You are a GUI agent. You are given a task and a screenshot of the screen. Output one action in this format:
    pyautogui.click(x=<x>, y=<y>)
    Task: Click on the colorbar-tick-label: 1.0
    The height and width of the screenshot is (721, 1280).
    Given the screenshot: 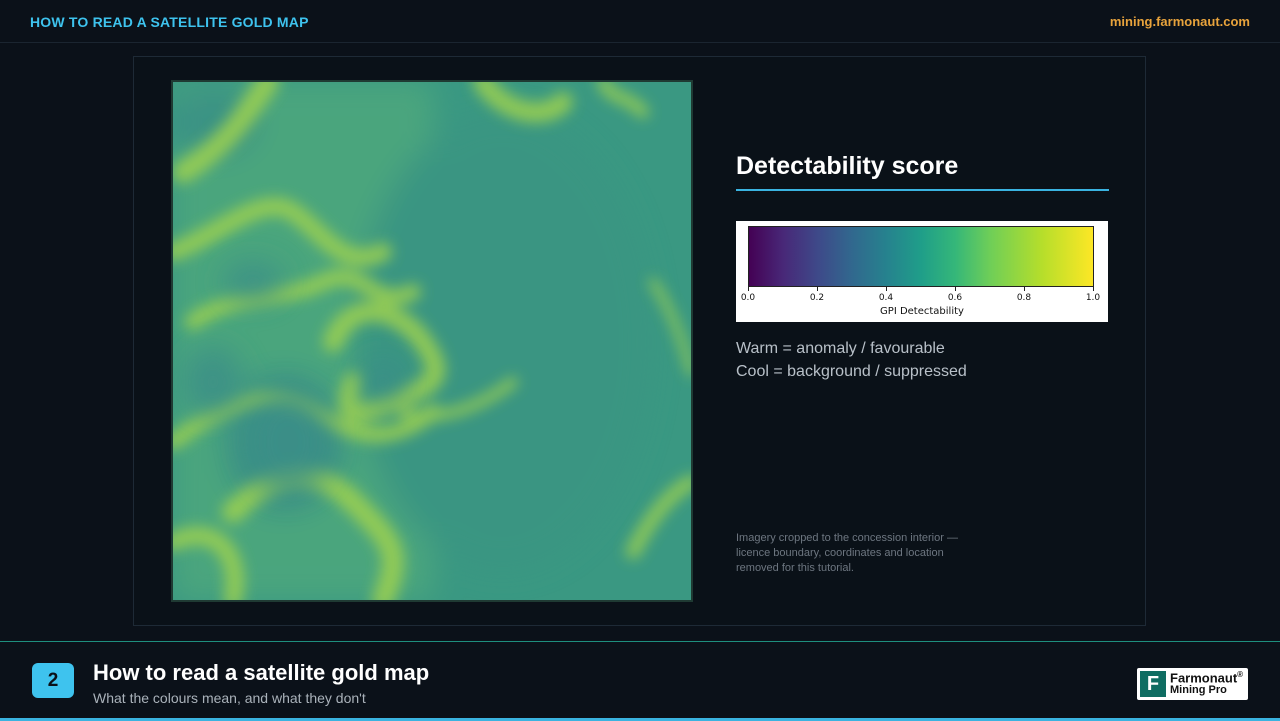 What is the action you would take?
    pyautogui.click(x=1093, y=298)
    